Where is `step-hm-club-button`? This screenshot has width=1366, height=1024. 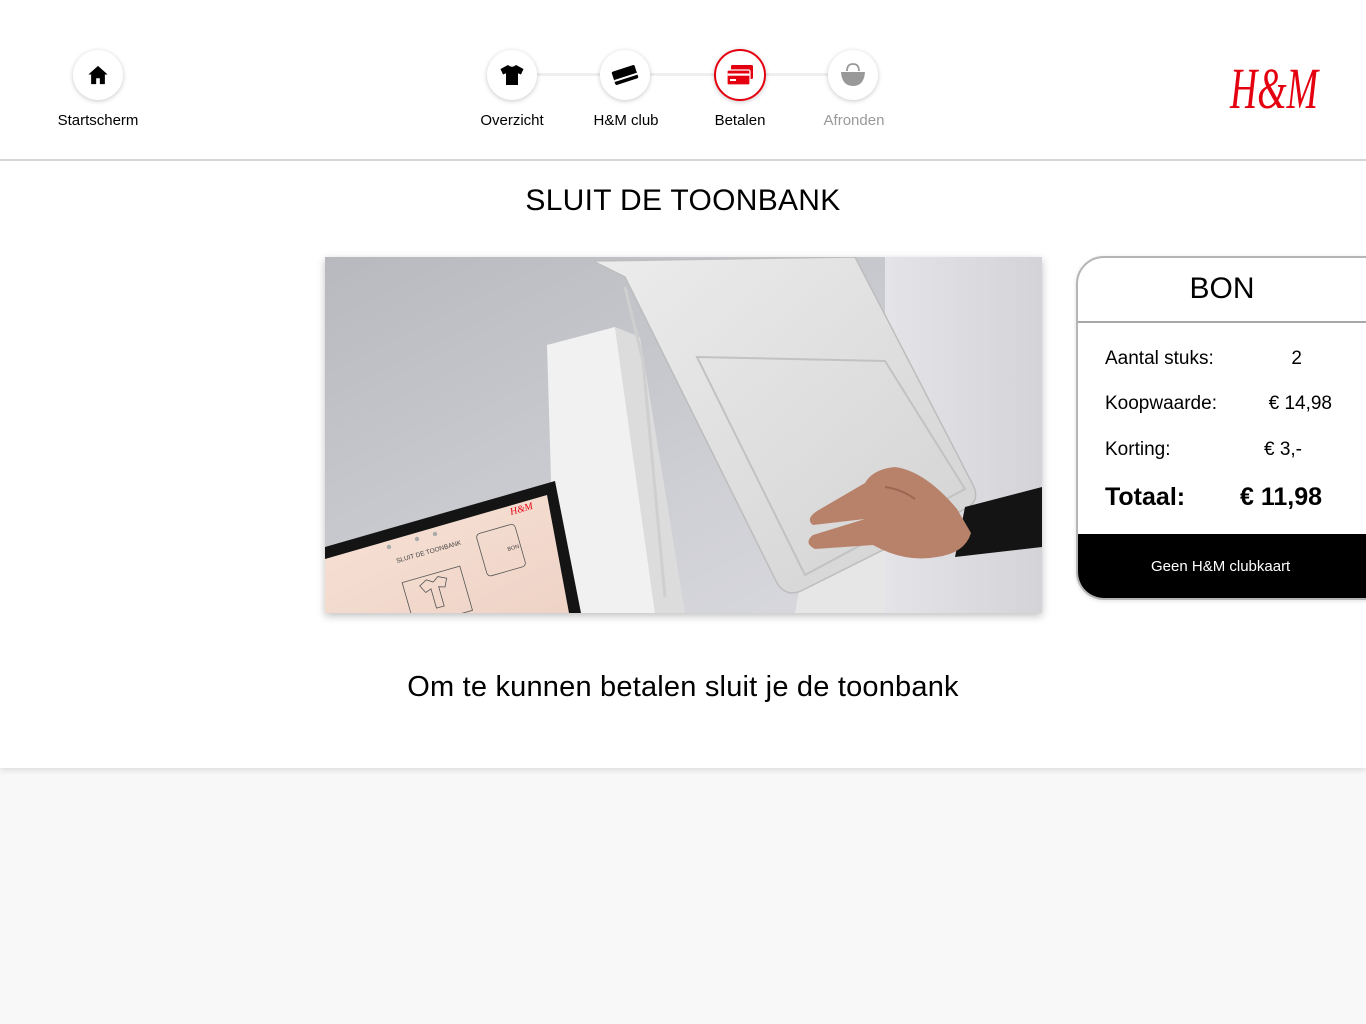
step-hm-club-button is located at coordinates (625, 75).